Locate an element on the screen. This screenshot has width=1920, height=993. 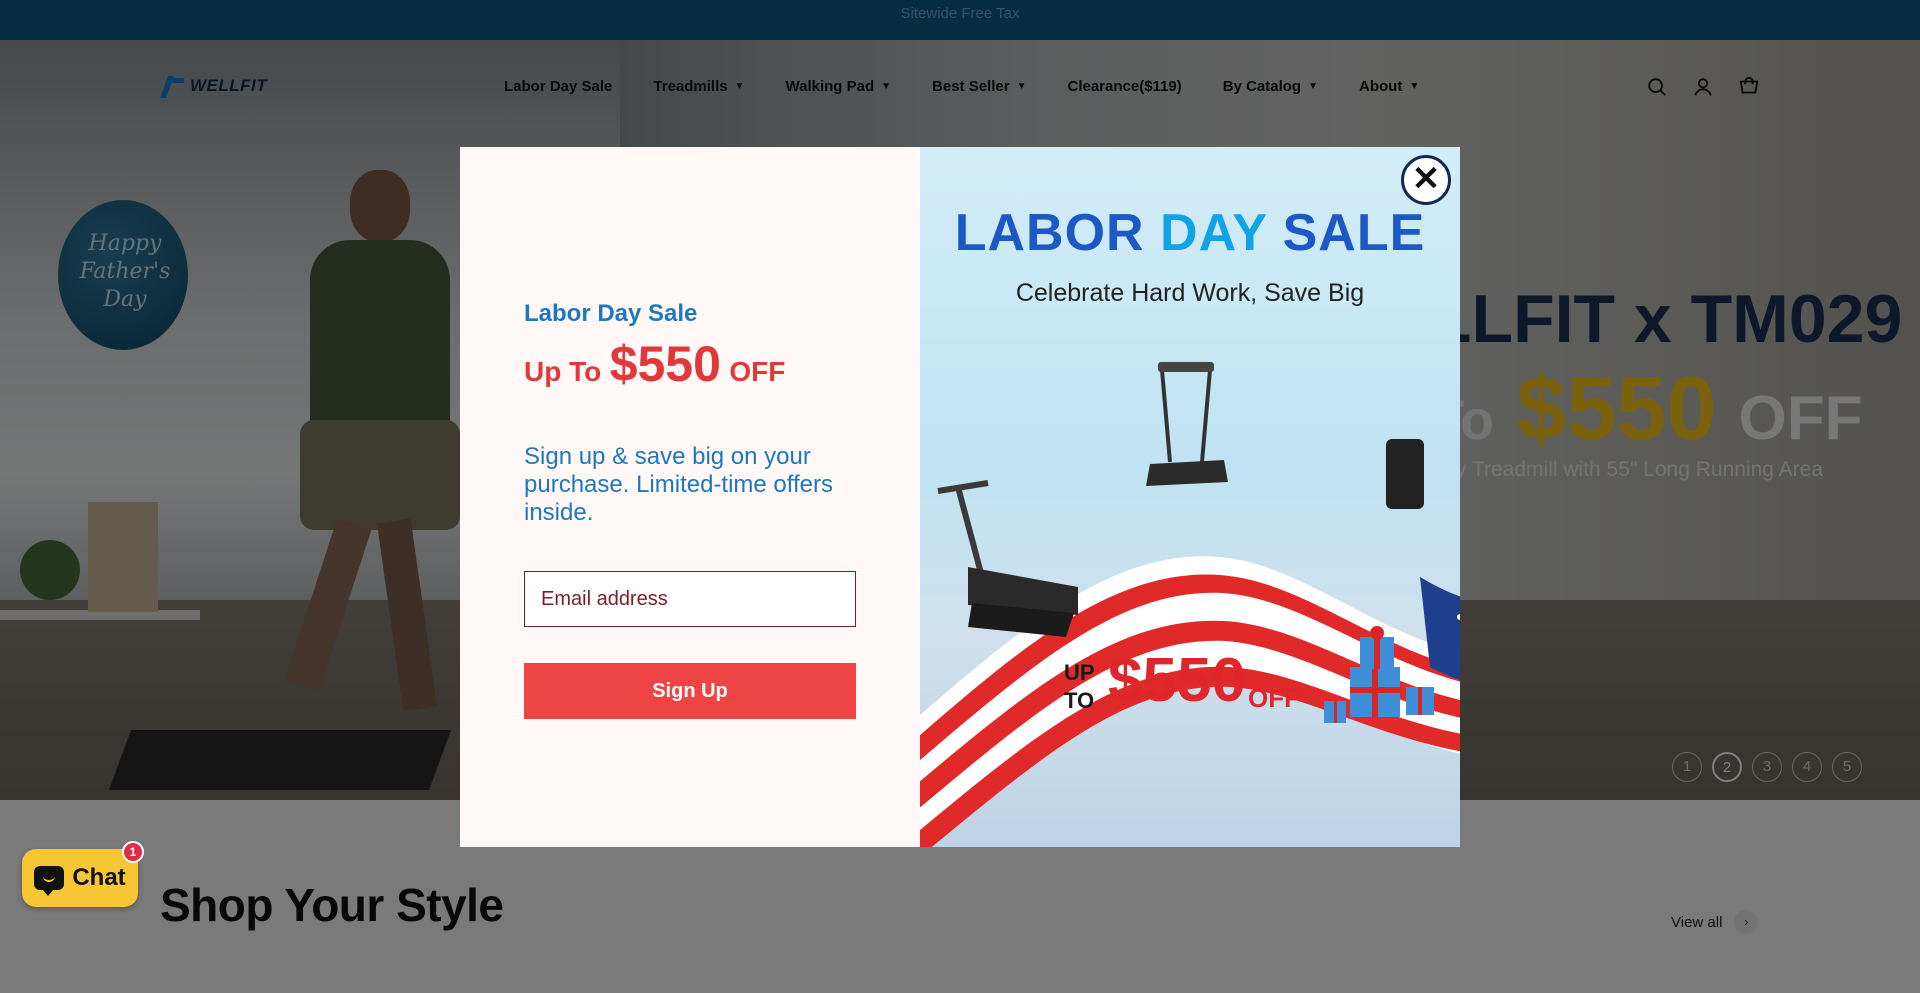
promo-upto: UP TO is located at coordinates (1079, 687).